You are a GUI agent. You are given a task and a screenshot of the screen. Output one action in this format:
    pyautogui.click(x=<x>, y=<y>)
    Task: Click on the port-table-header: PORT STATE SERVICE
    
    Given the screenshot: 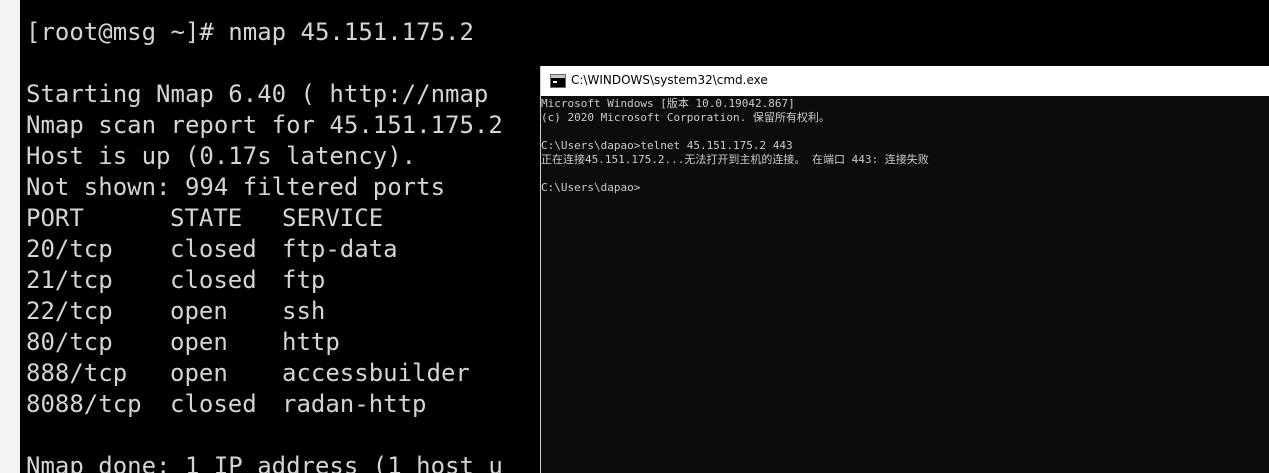 What is the action you would take?
    pyautogui.click(x=204, y=218)
    